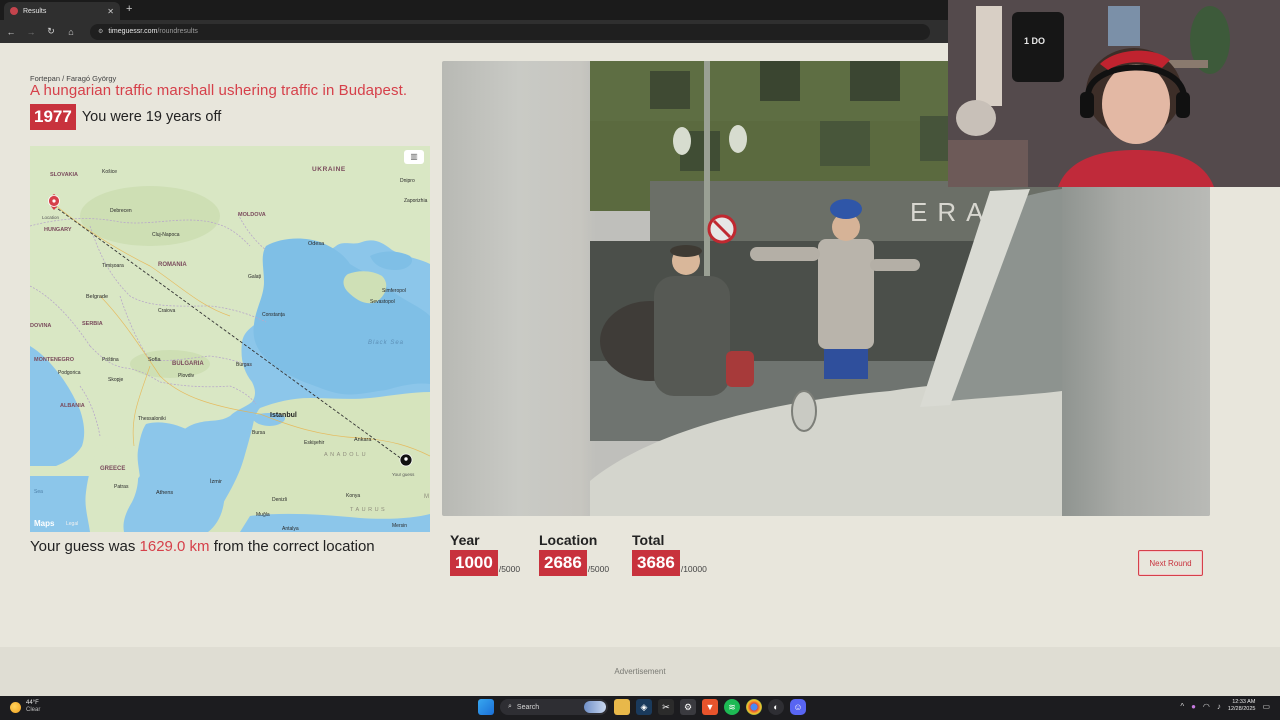 Image resolution: width=1280 pixels, height=720 pixels. Describe the element at coordinates (486, 707) in the screenshot. I see `windows-start-icon` at that location.